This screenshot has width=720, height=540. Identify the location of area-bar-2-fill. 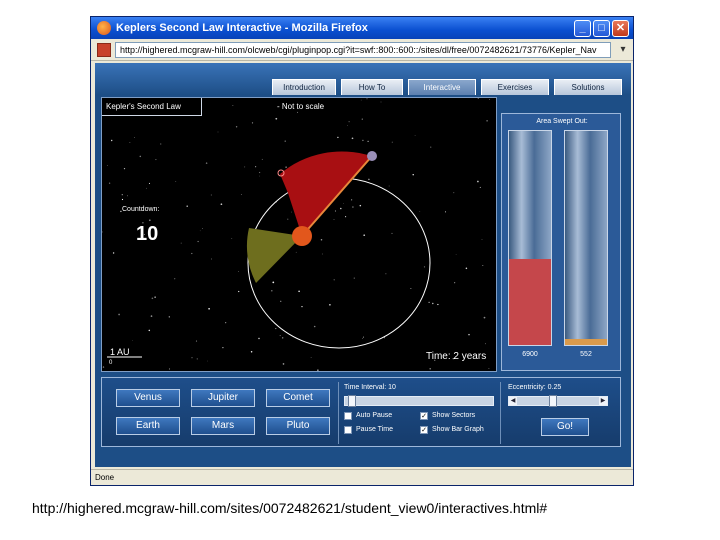
(586, 341).